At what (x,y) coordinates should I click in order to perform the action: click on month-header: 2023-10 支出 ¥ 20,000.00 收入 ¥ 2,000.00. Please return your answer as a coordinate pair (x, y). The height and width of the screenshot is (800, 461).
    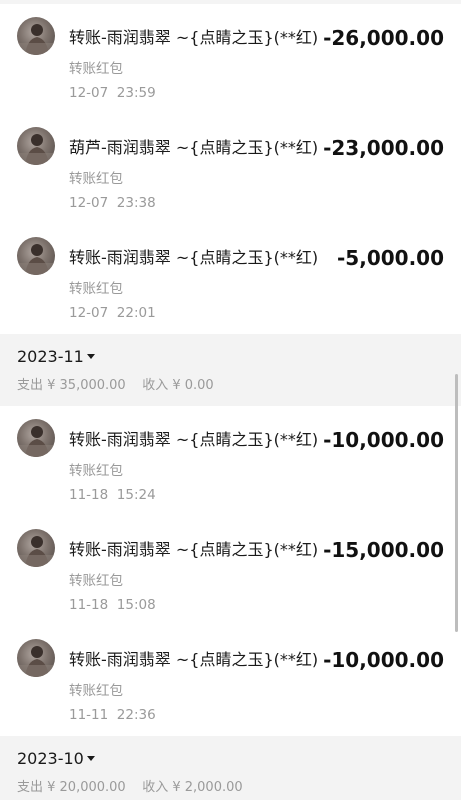
    Looking at the image, I should click on (230, 768).